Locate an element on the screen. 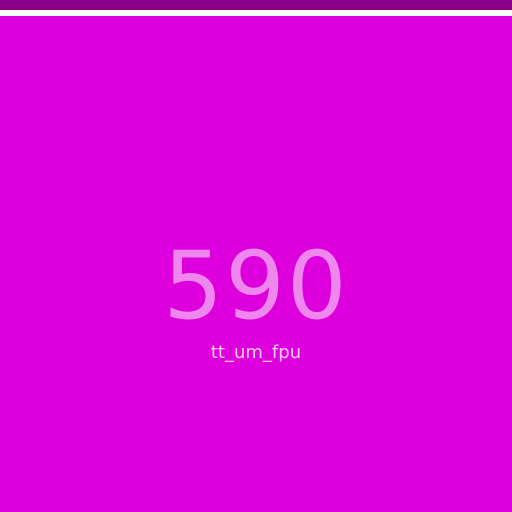  display-value: 590 is located at coordinates (256, 286).